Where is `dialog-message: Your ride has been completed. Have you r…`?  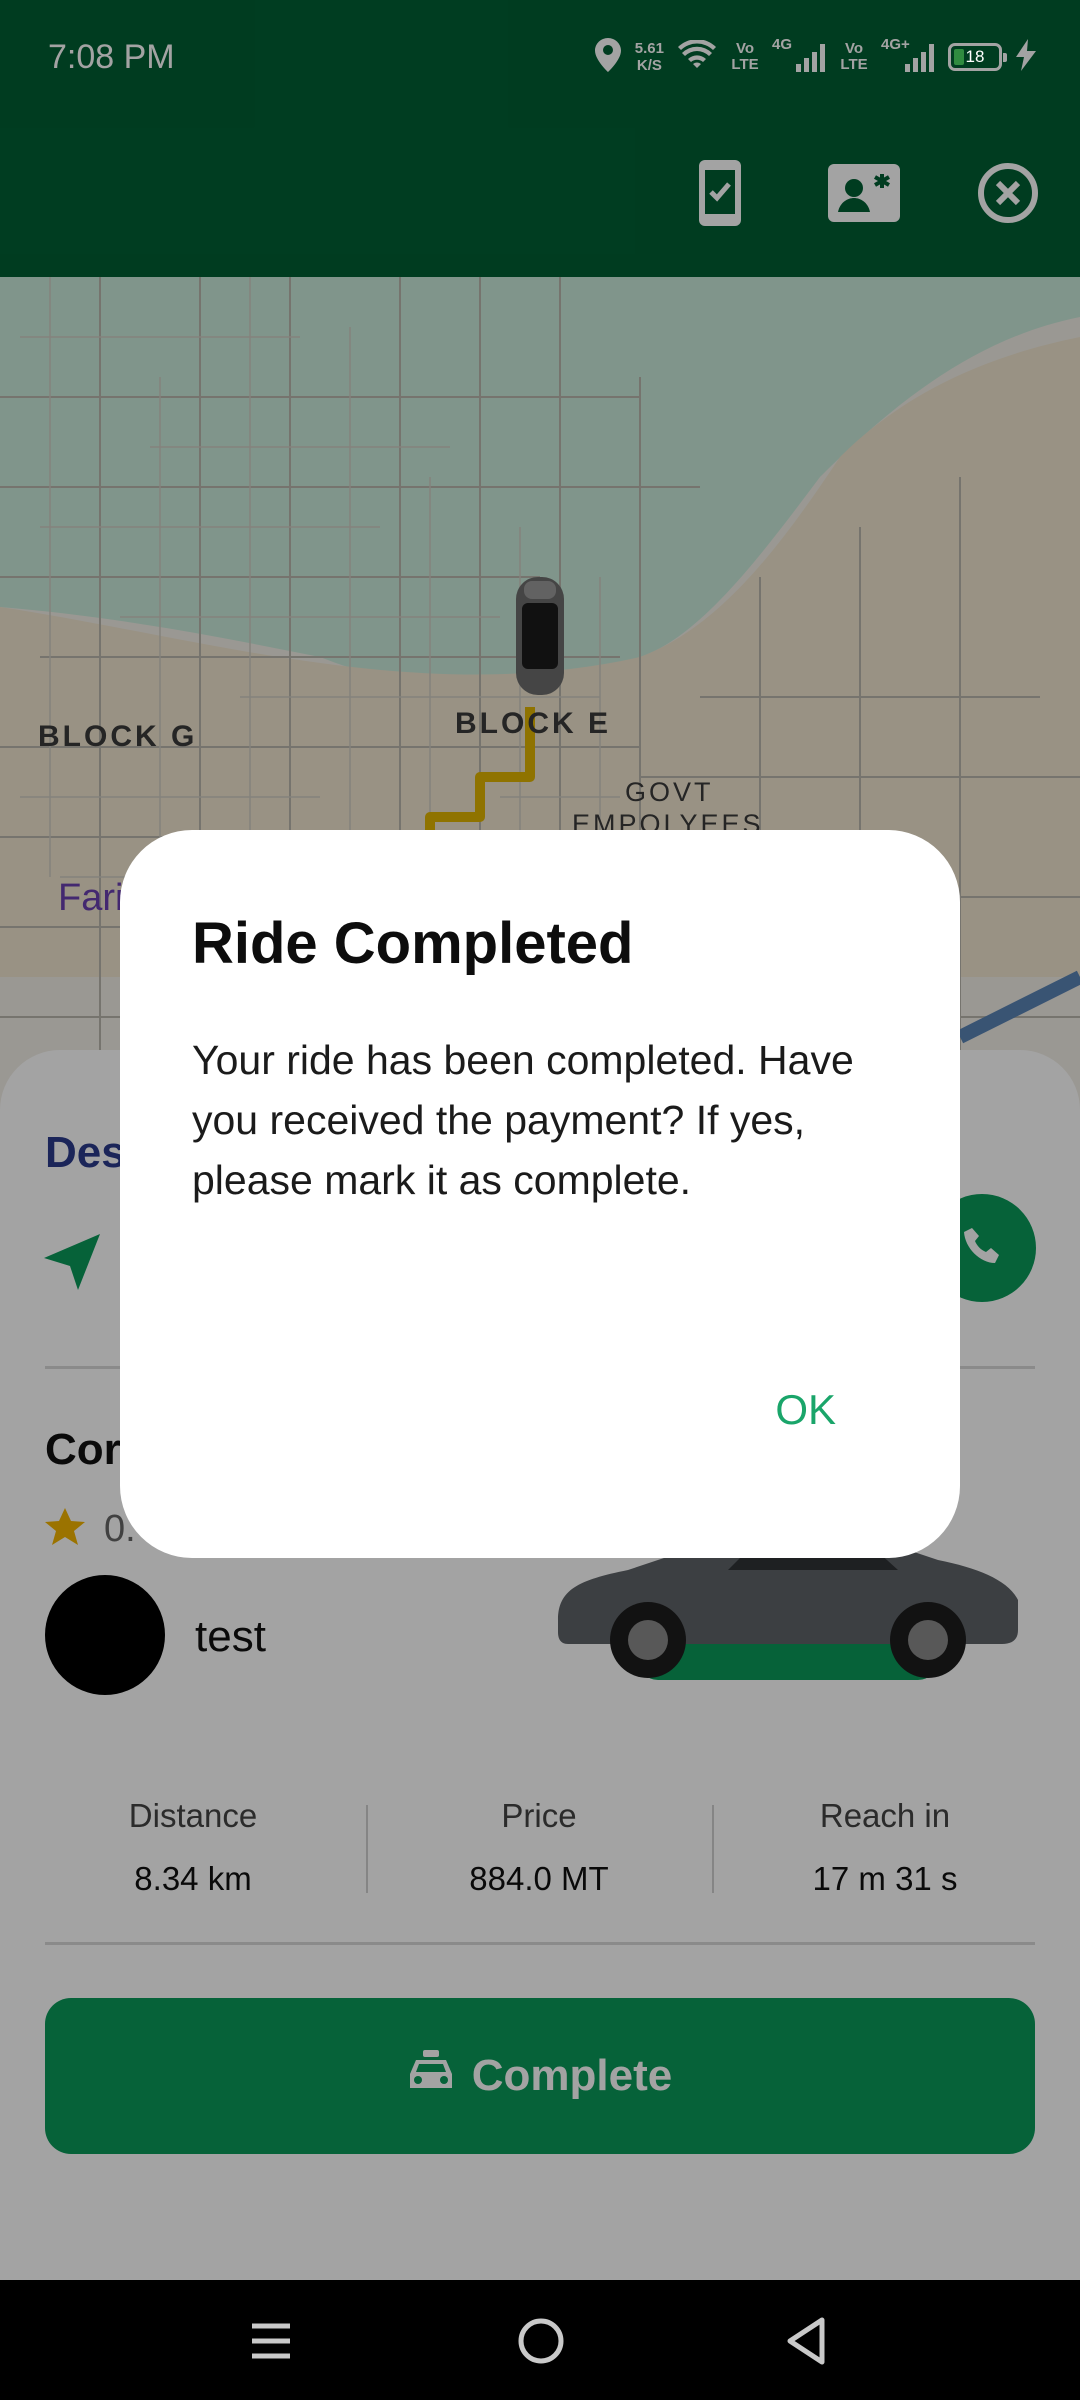
dialog-message: Your ride has been completed. Have you r… is located at coordinates (523, 1120).